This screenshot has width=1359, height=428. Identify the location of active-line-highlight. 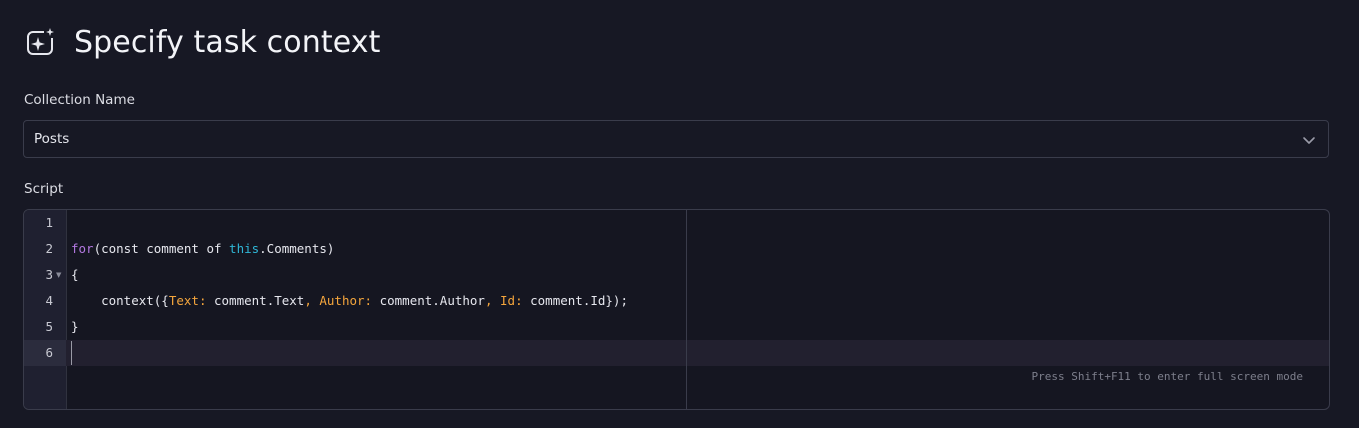
(697, 353).